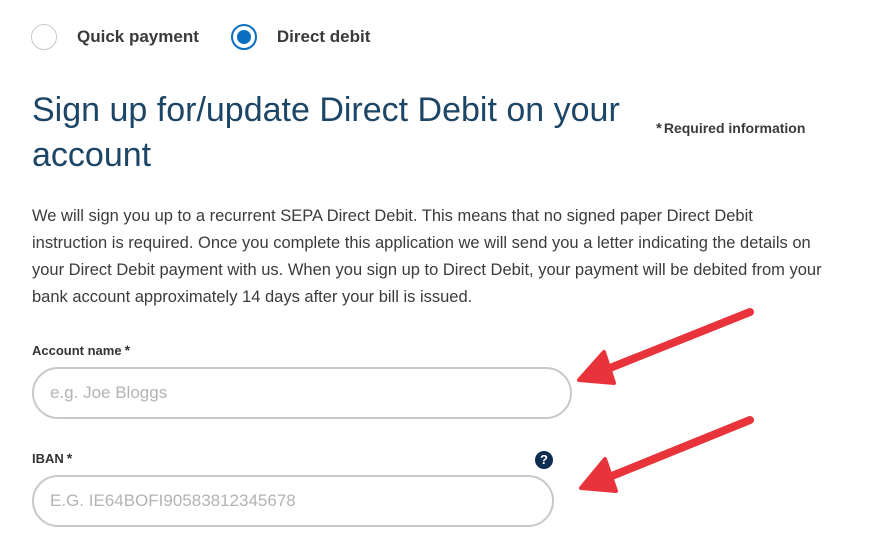 This screenshot has height=554, width=871. I want to click on iban-help-icon: ?, so click(544, 460).